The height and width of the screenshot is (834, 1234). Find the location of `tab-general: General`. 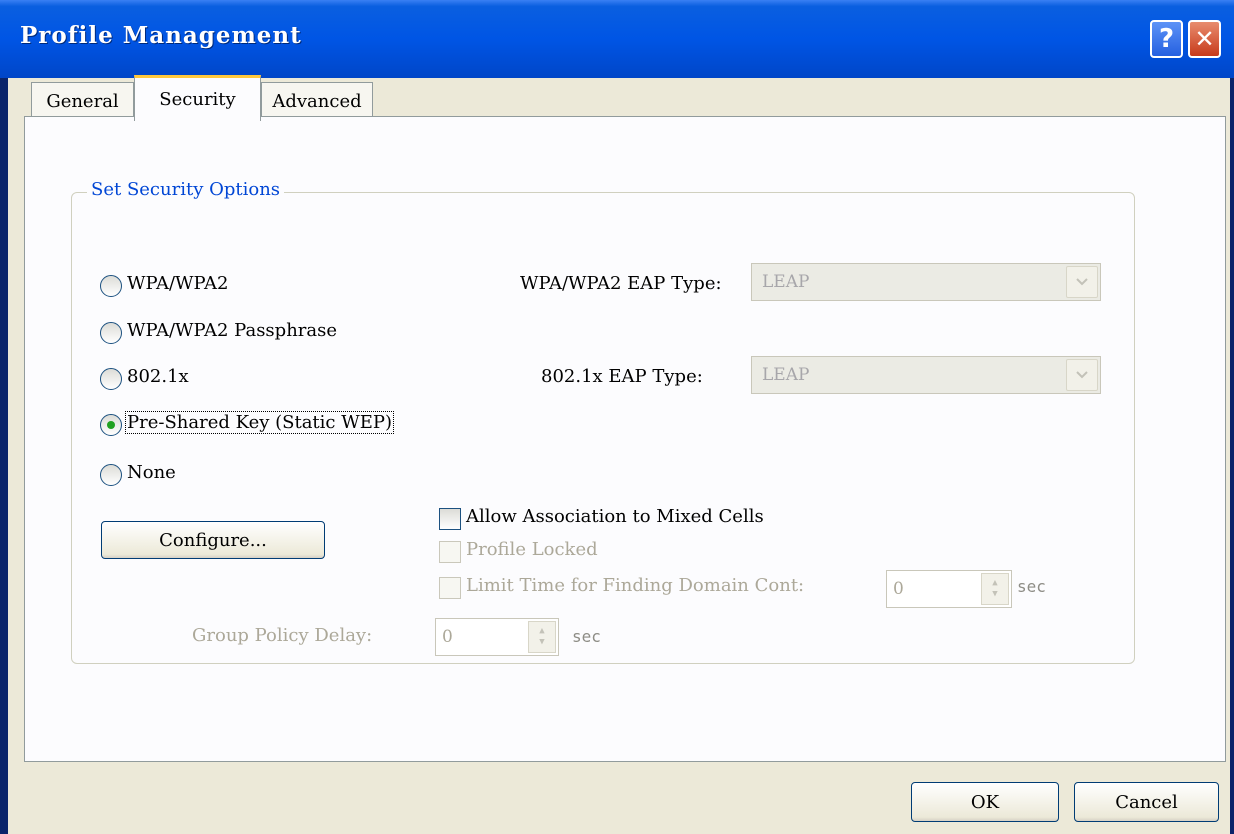

tab-general: General is located at coordinates (82, 101).